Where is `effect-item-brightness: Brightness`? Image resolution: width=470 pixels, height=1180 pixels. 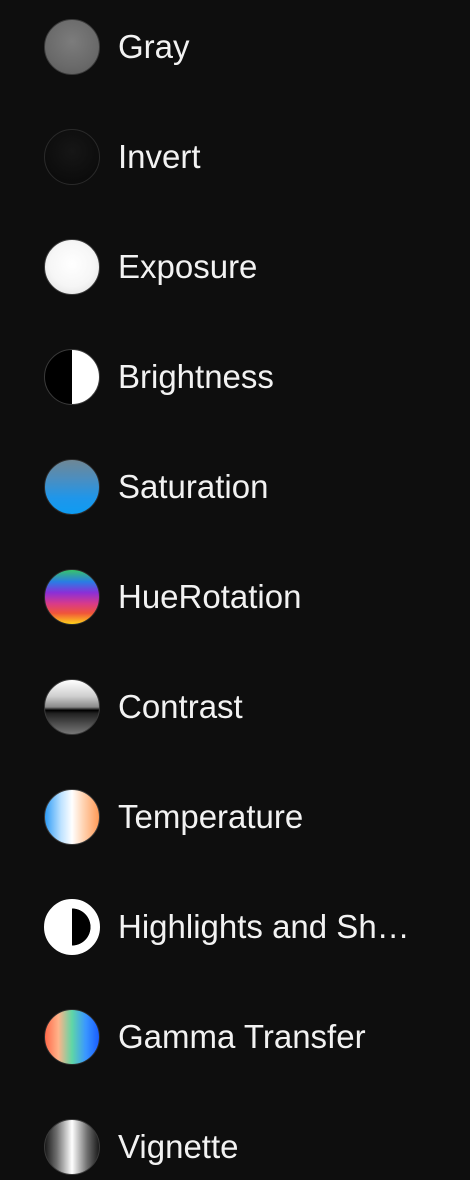 effect-item-brightness: Brightness is located at coordinates (235, 377).